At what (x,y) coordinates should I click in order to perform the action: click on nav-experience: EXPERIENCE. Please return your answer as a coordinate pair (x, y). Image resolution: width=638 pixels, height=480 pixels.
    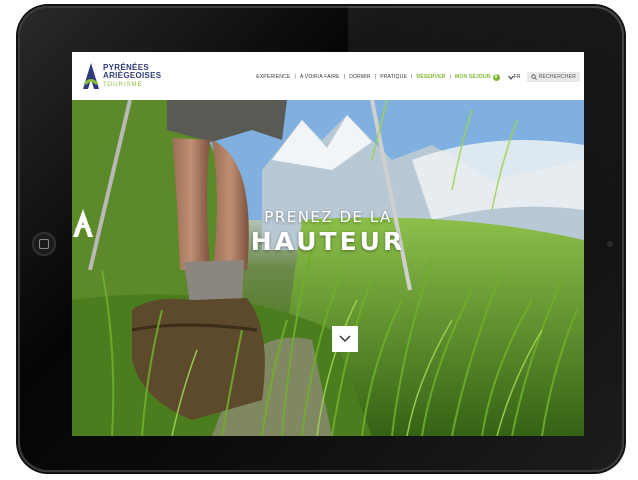
    Looking at the image, I should click on (273, 77).